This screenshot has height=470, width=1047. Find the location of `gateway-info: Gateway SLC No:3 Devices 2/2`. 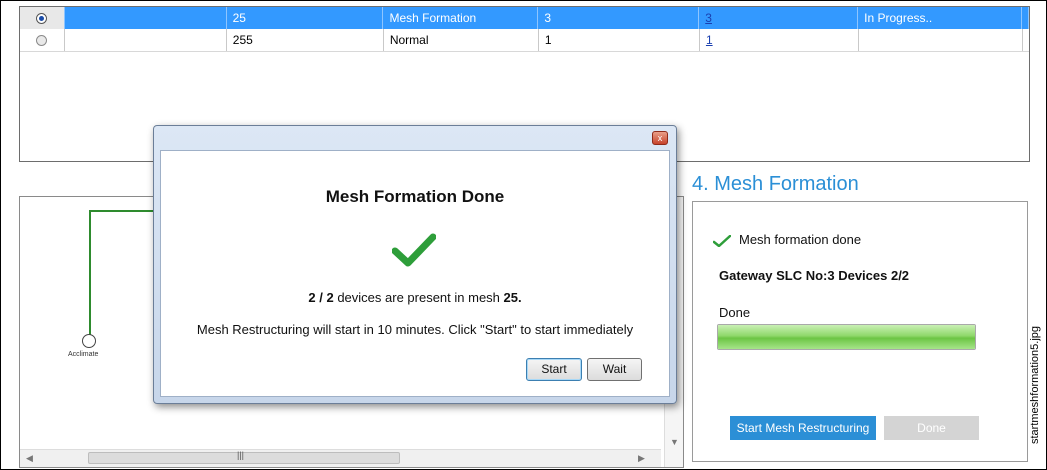

gateway-info: Gateway SLC No:3 Devices 2/2 is located at coordinates (814, 275).